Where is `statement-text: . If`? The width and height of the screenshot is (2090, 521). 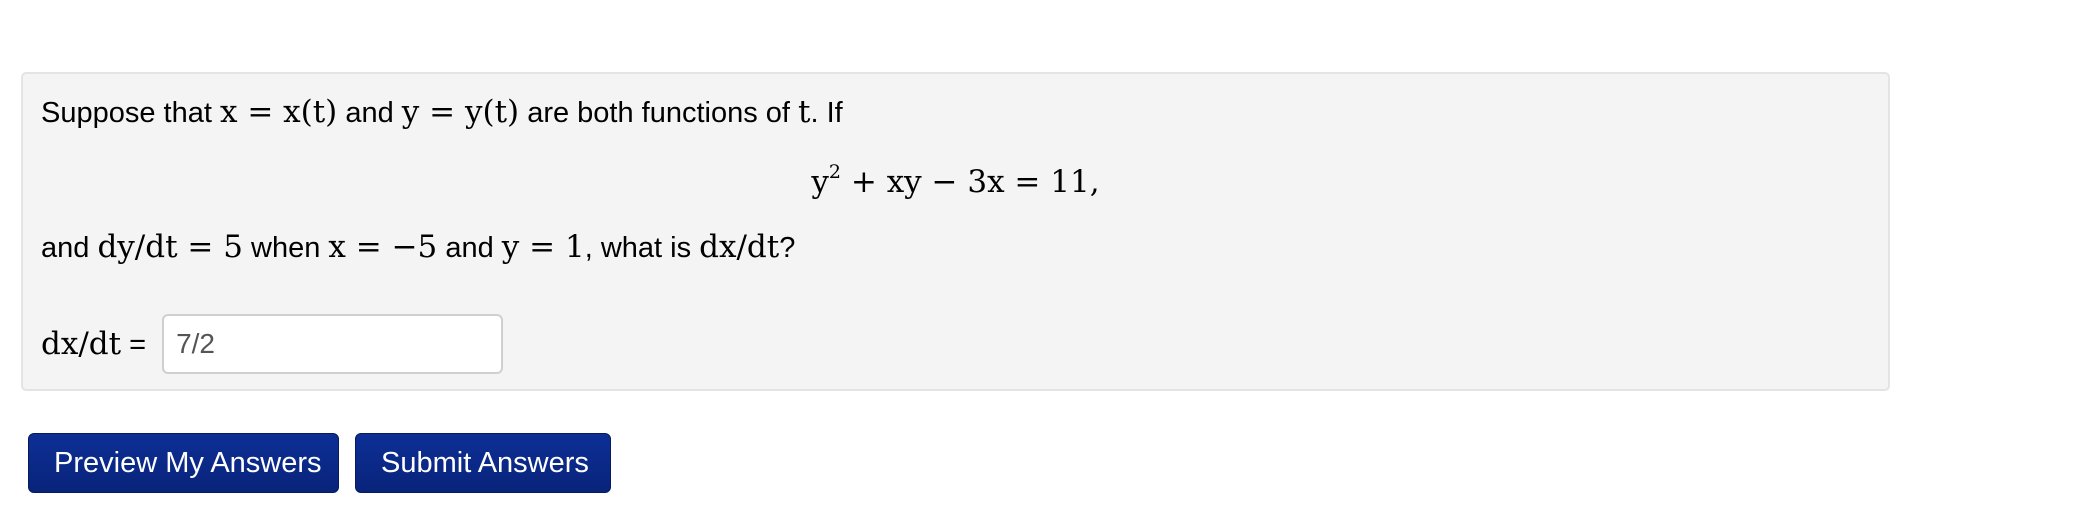
statement-text: . If is located at coordinates (826, 113).